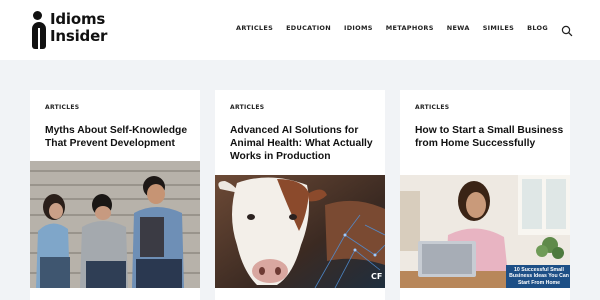  I want to click on logo-text: Idioms Insider, so click(78, 28).